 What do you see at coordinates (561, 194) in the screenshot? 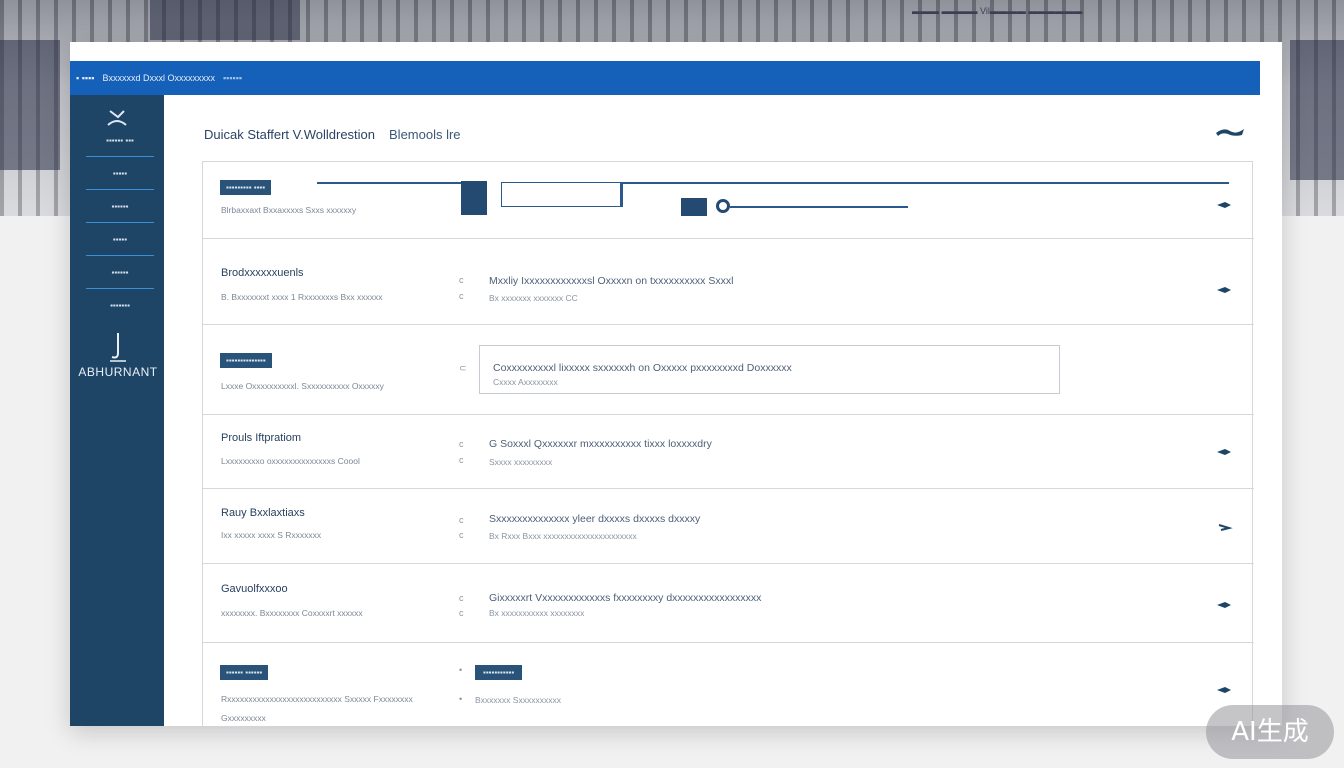
I see `step-box` at bounding box center [561, 194].